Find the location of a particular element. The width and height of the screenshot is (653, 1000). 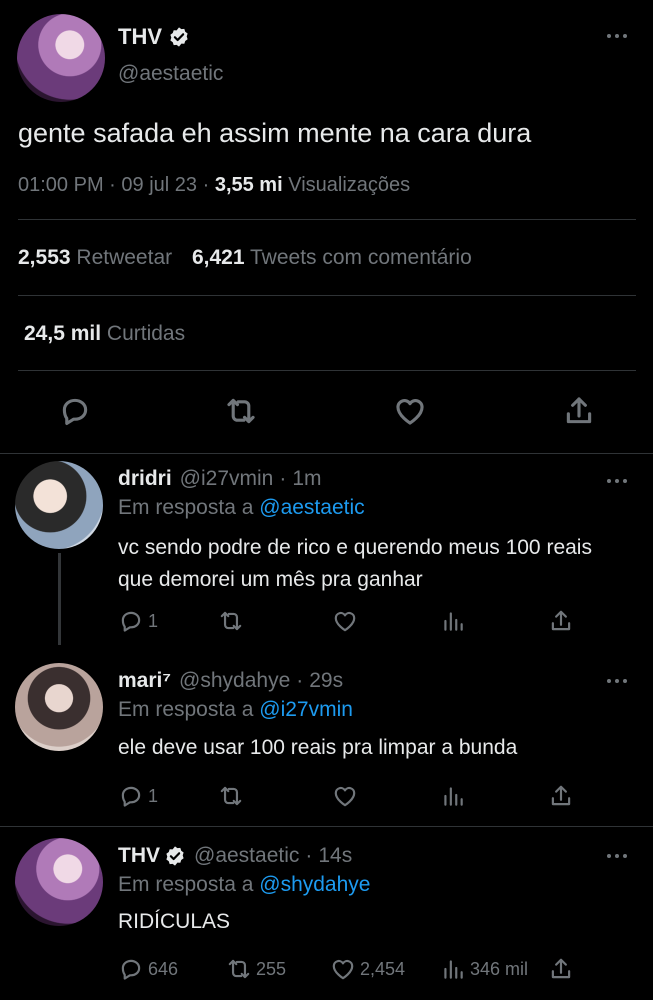

tweet-time: 29s is located at coordinates (326, 681).